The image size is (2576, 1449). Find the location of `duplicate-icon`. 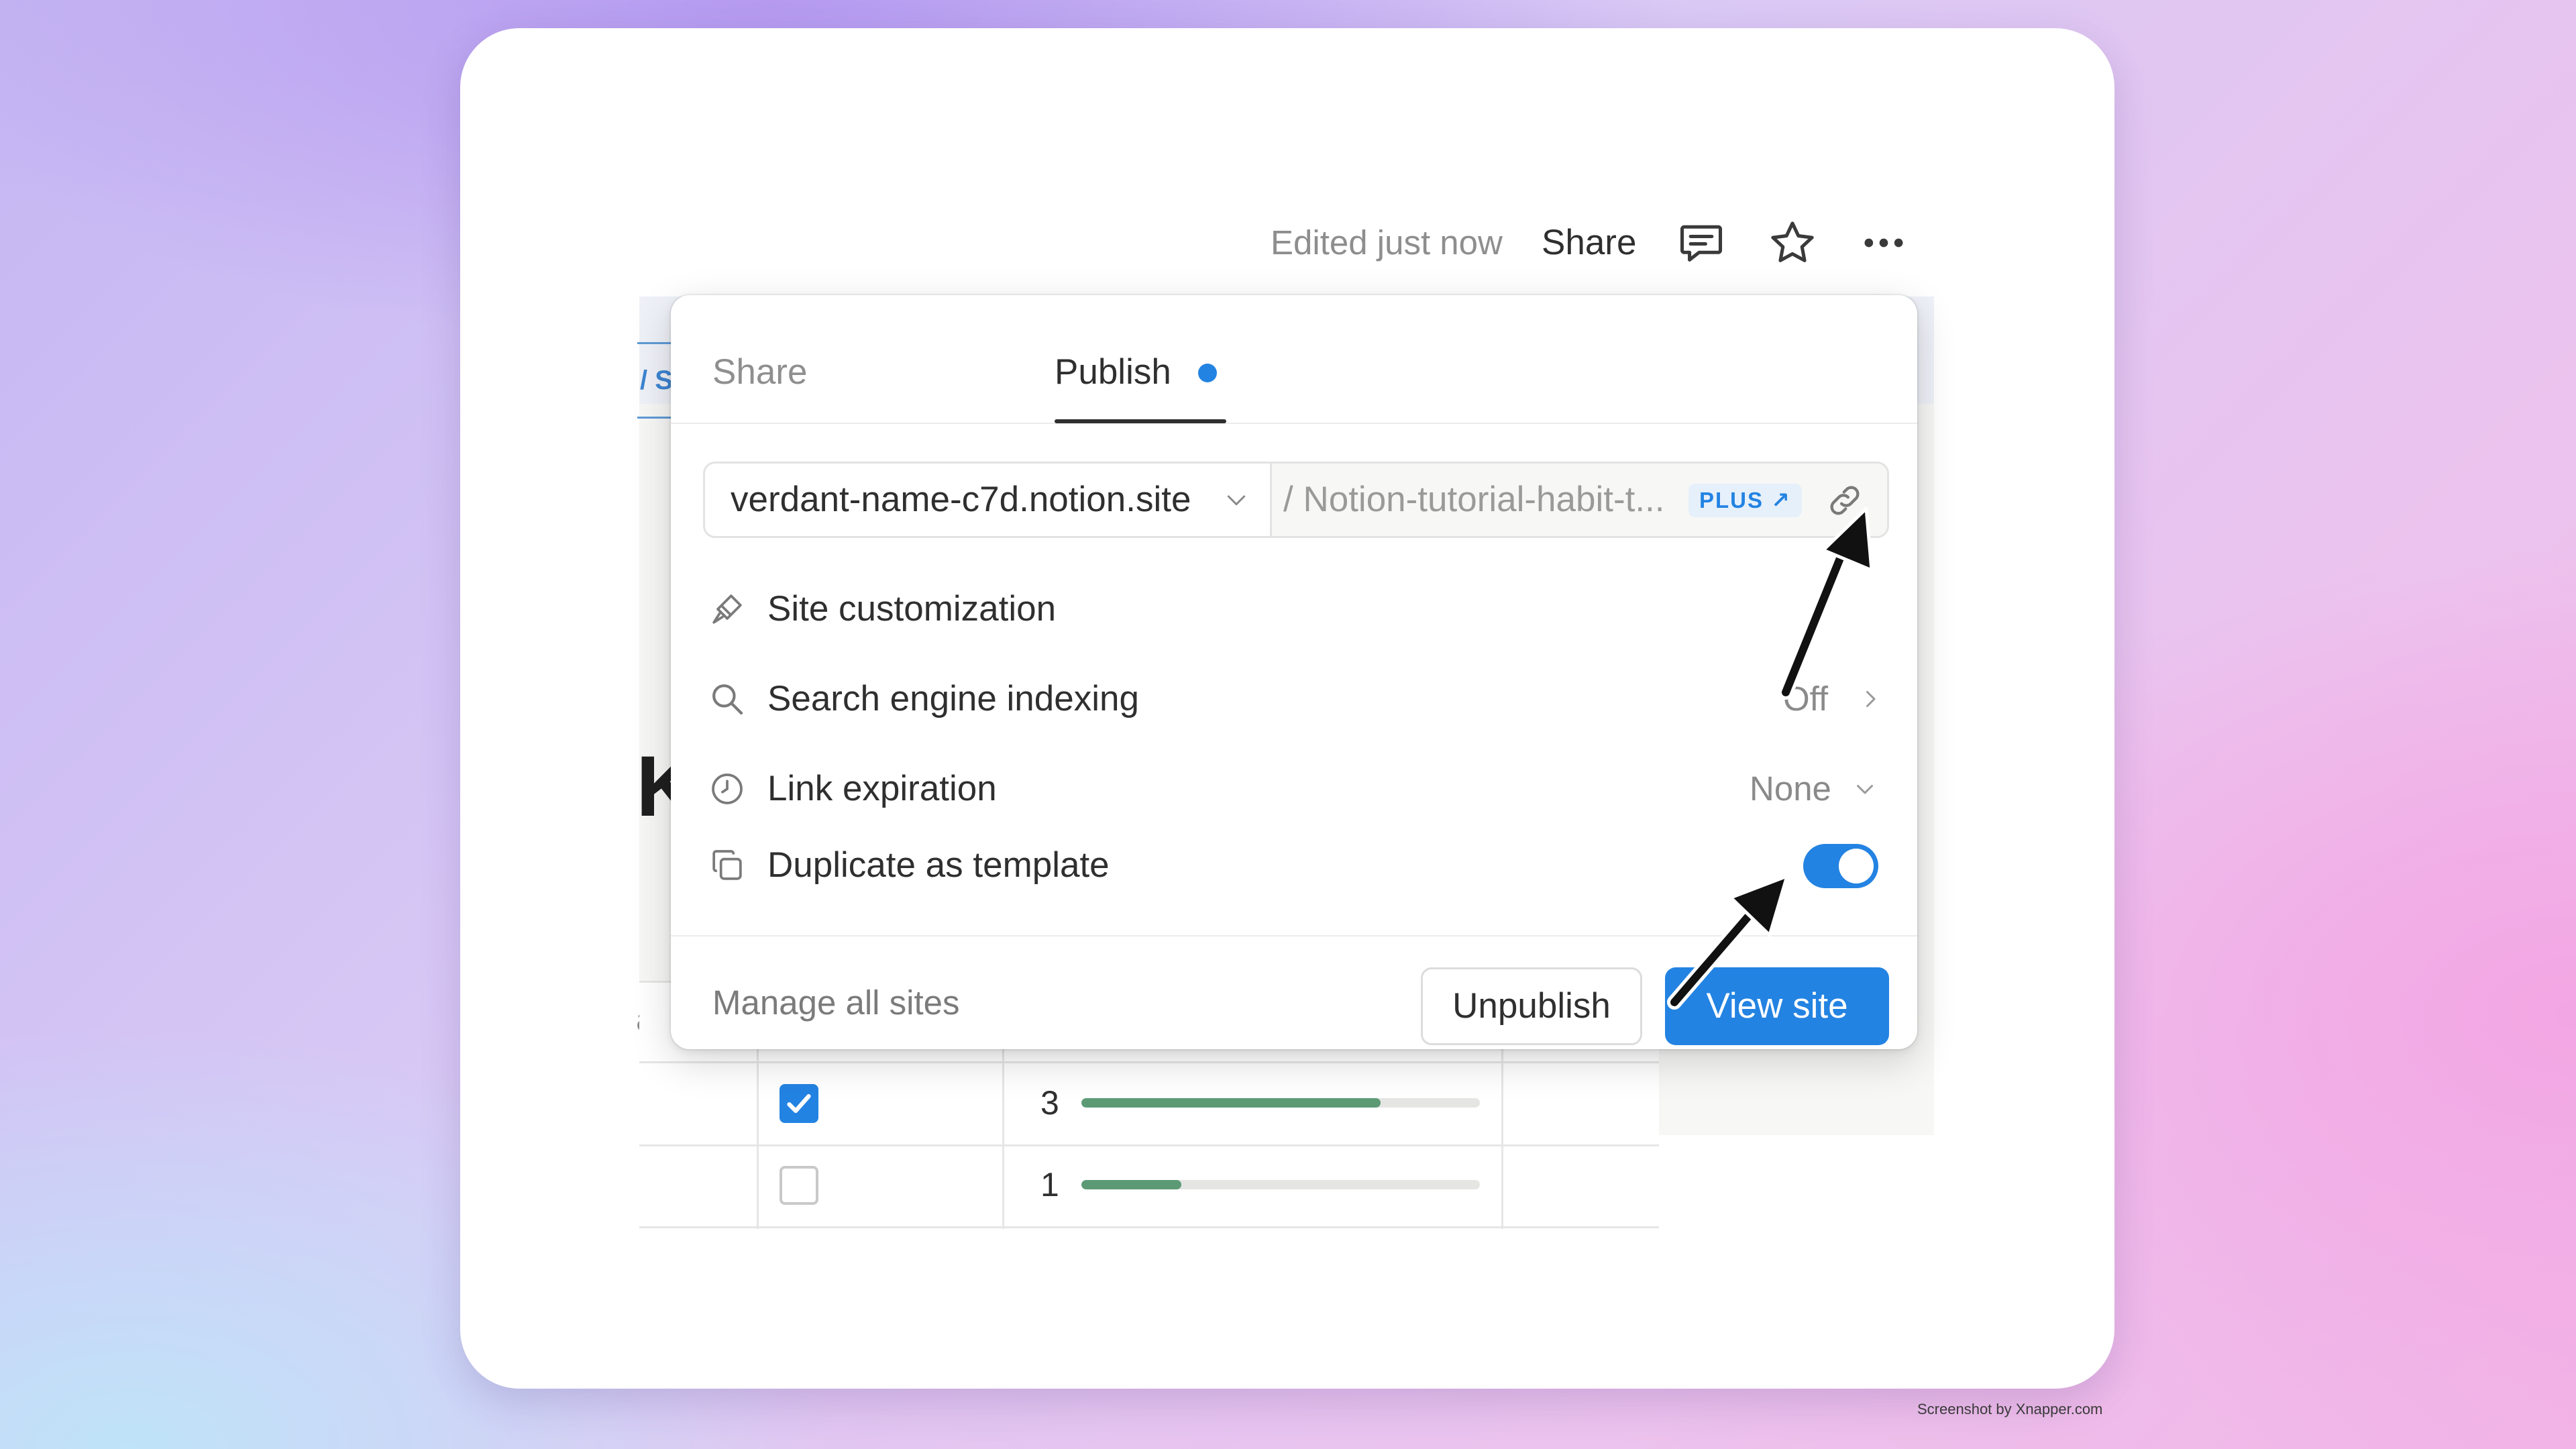

duplicate-icon is located at coordinates (727, 865).